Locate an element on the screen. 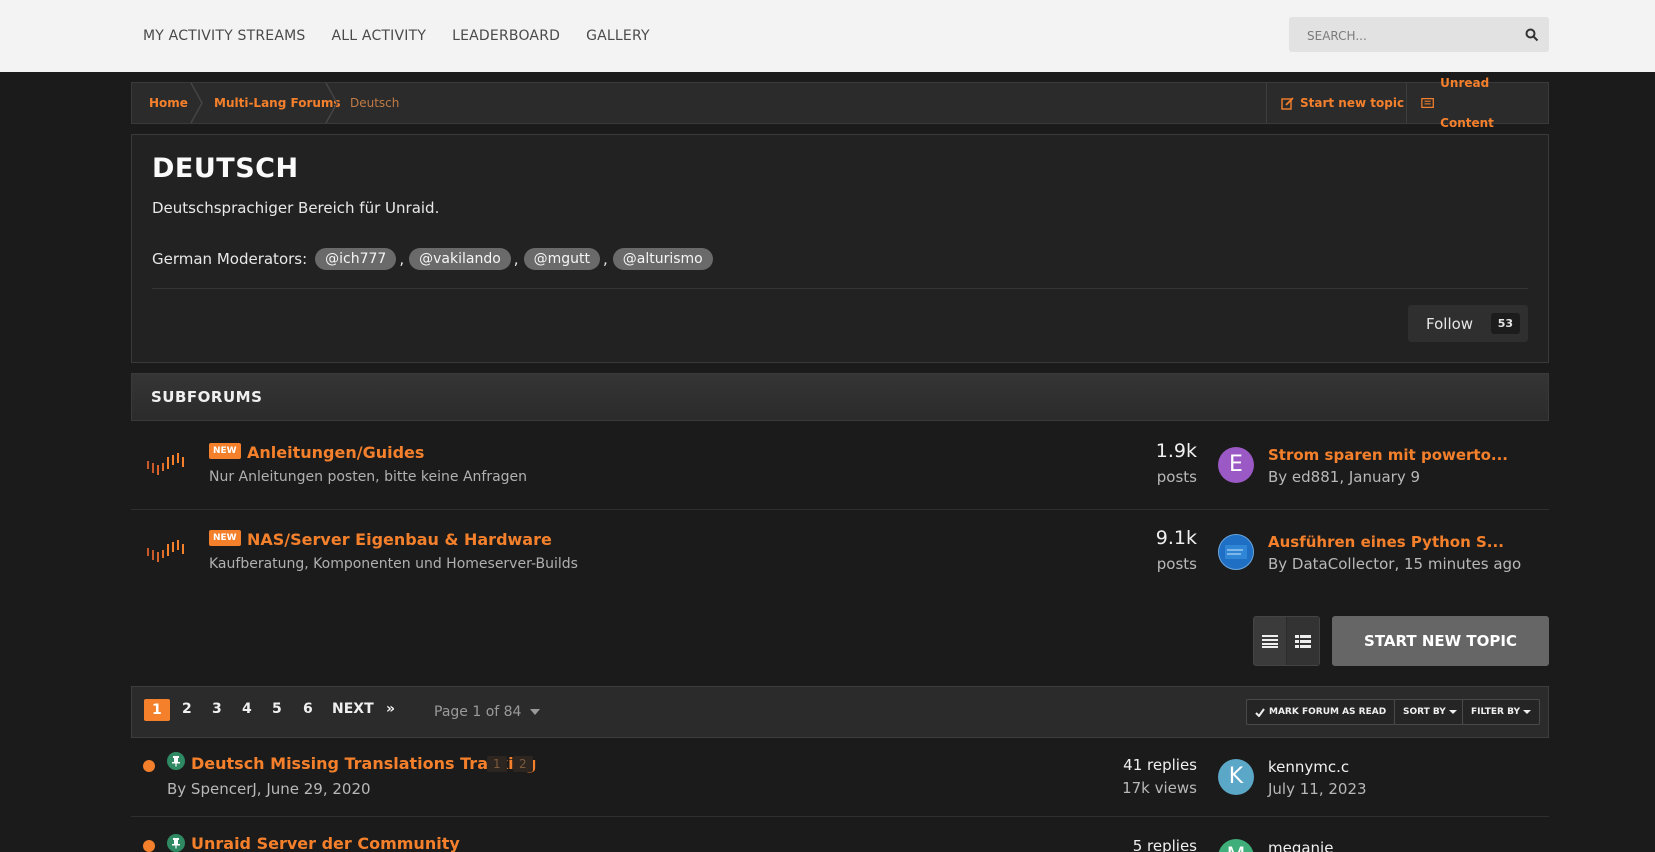  post-count: 9.1k is located at coordinates (1176, 538).